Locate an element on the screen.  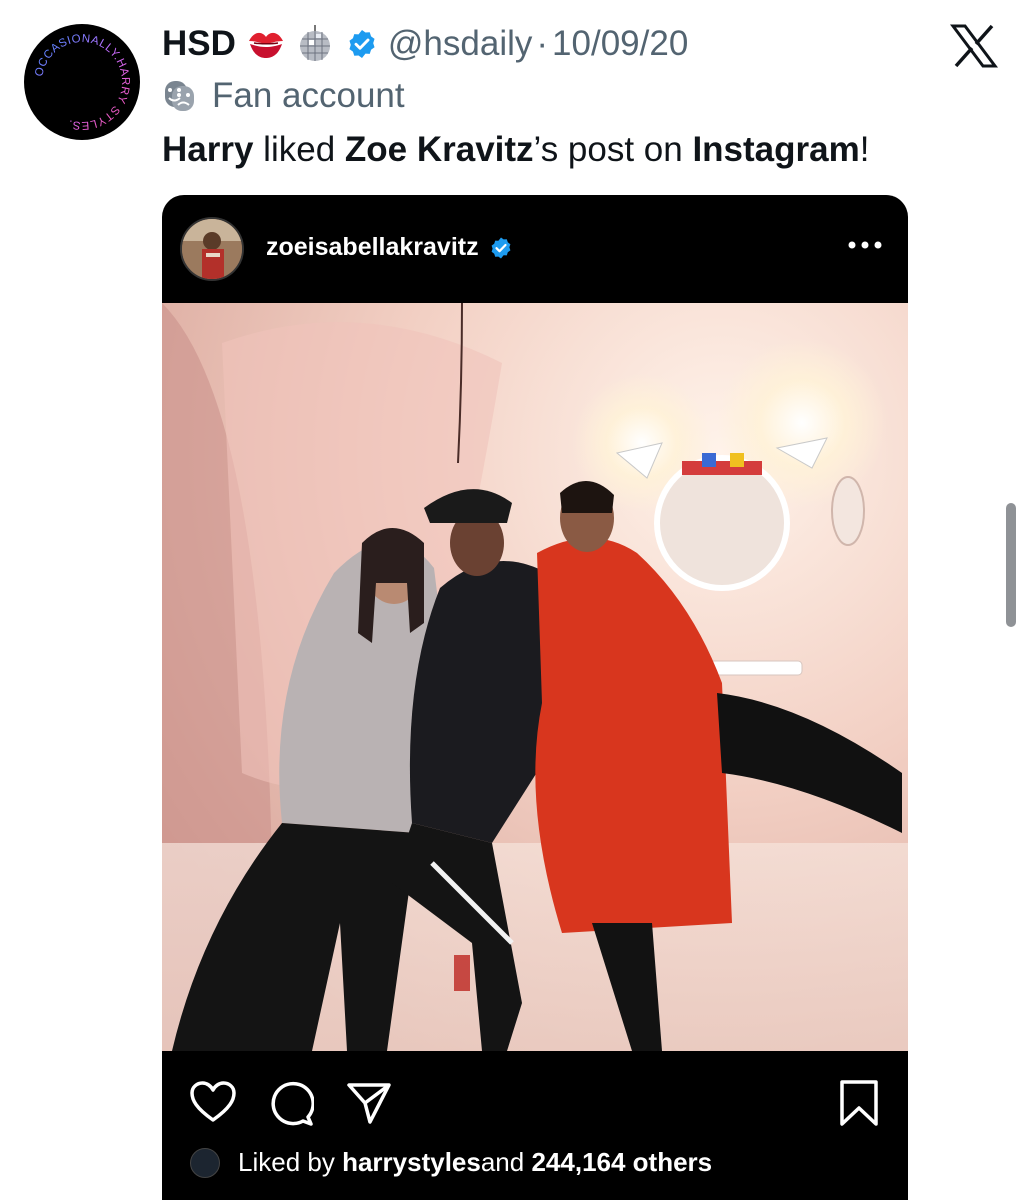
avatar-ring-text: OCCASIONALLY.HARRY STYLES. is located at coordinates (81, 82).